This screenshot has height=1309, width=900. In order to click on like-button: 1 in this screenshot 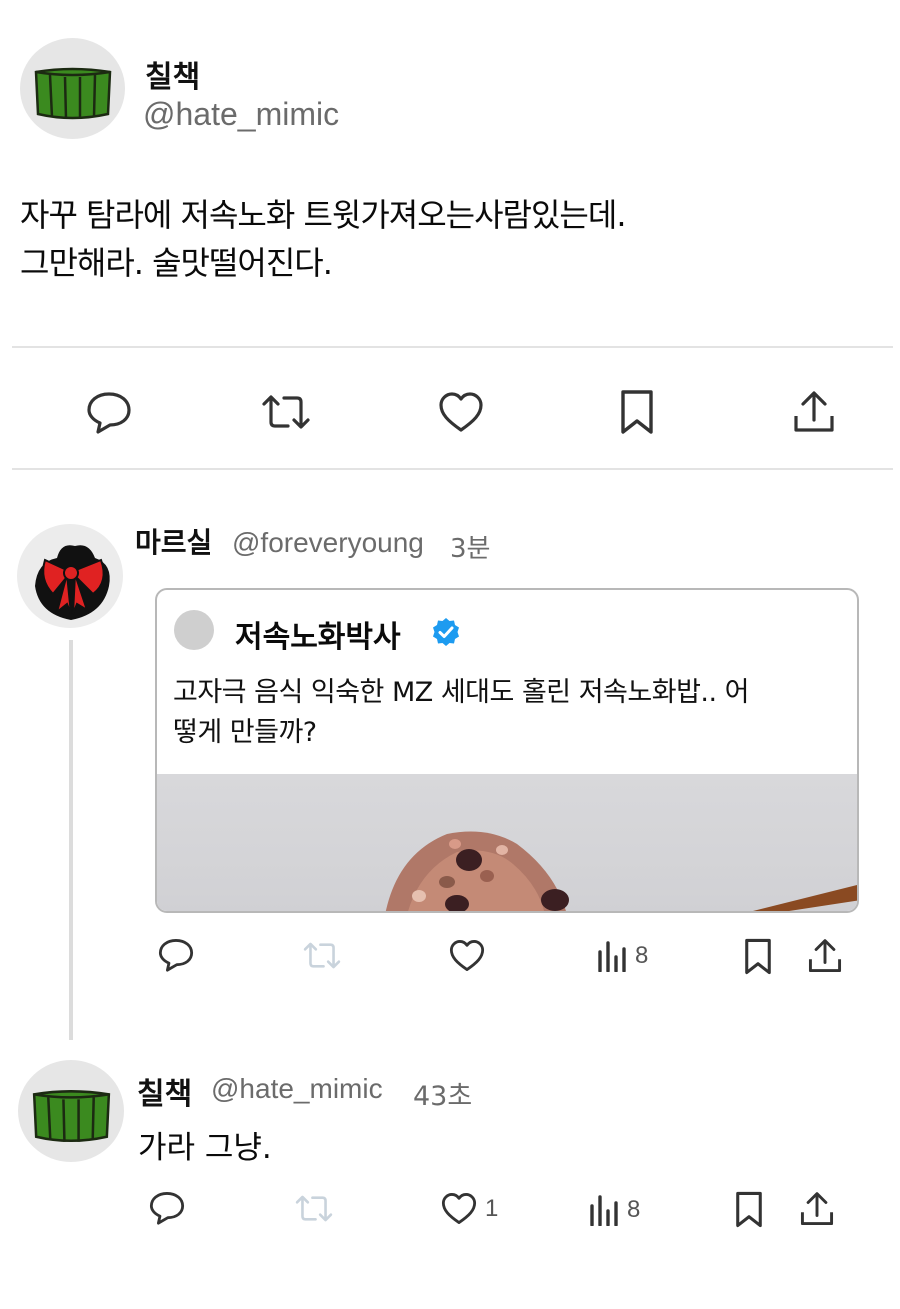, I will do `click(469, 1208)`.